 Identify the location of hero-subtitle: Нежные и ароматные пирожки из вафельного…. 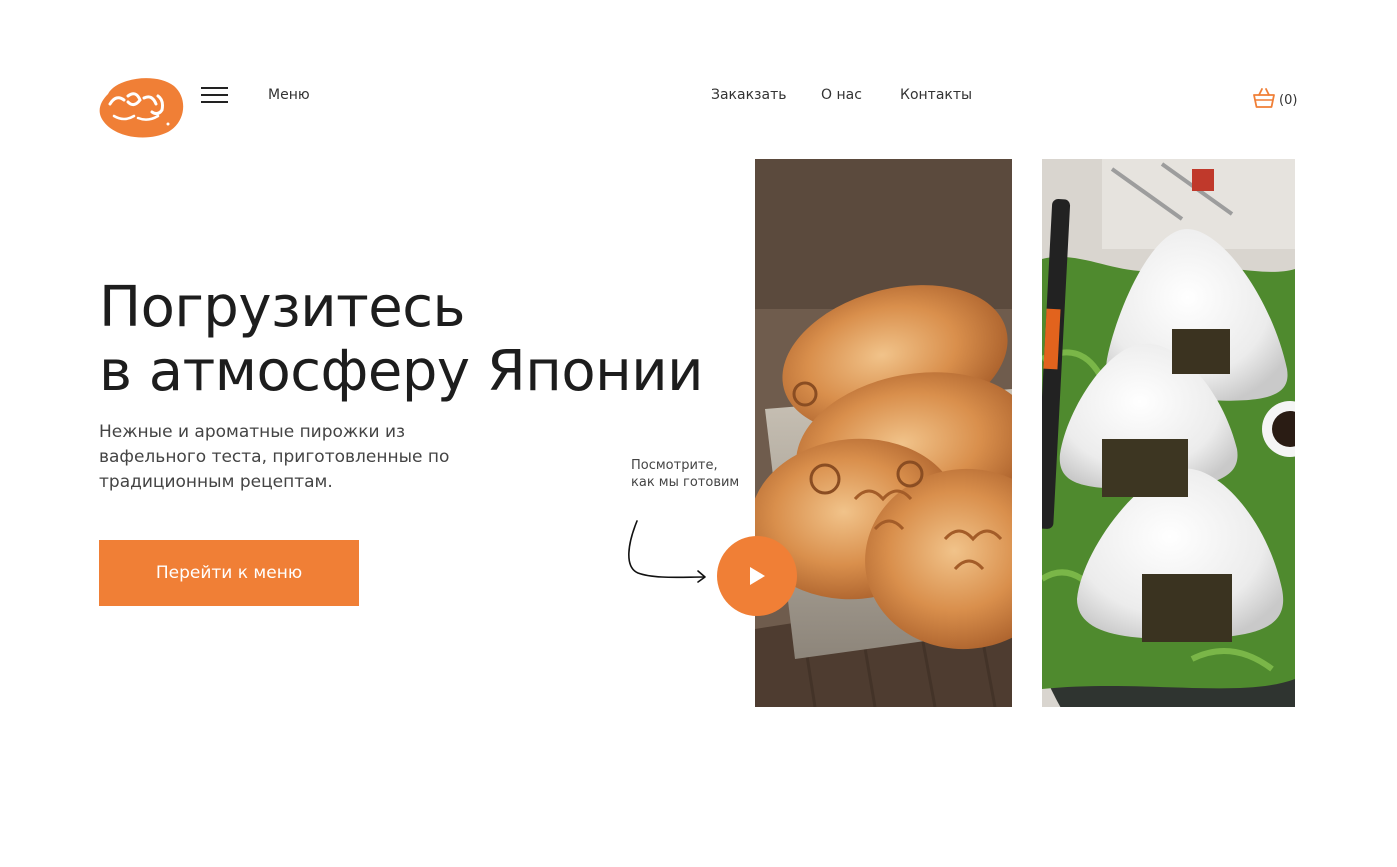
(274, 457).